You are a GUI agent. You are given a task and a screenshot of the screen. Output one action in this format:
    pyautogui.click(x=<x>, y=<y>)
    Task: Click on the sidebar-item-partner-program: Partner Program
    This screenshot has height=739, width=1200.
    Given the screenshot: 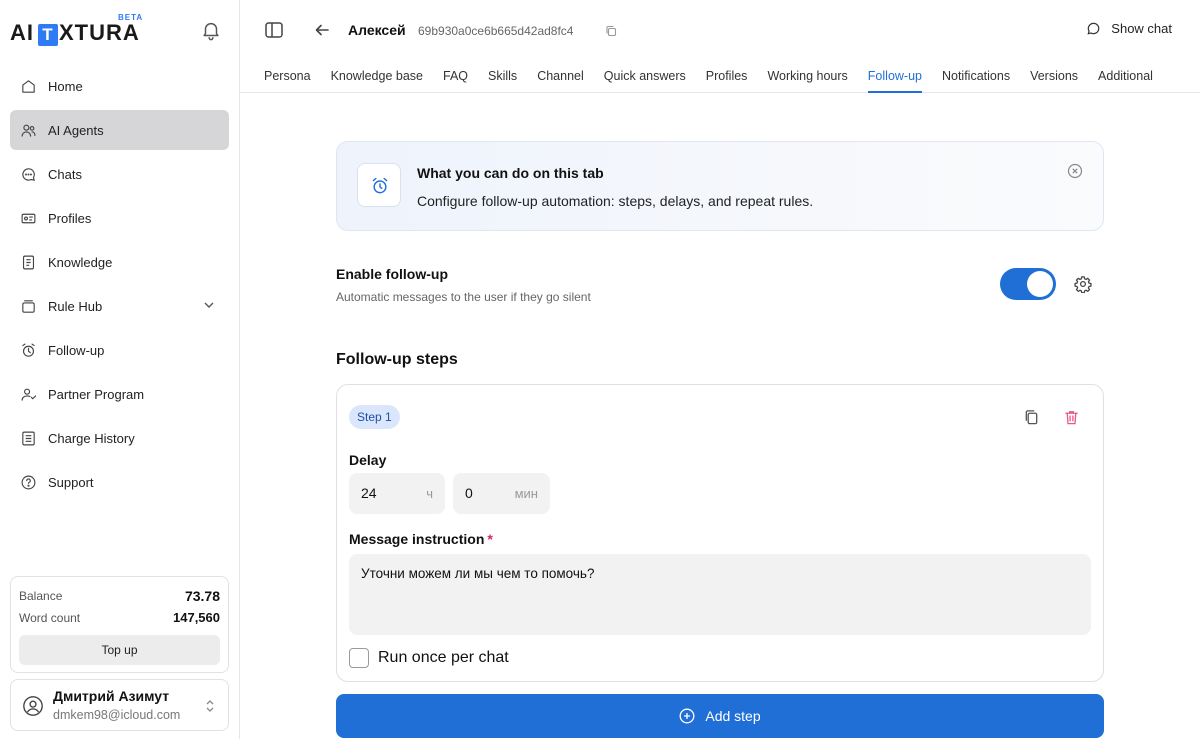 What is the action you would take?
    pyautogui.click(x=119, y=394)
    